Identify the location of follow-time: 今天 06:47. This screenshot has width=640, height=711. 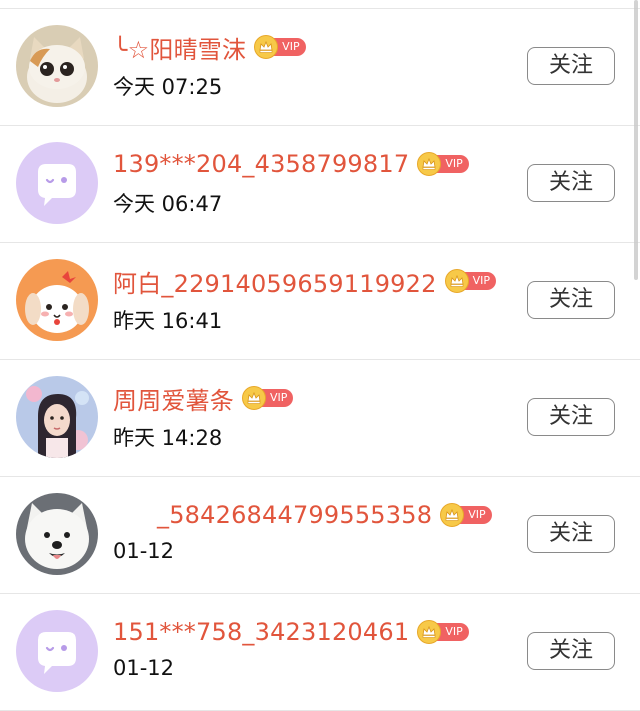
(168, 204).